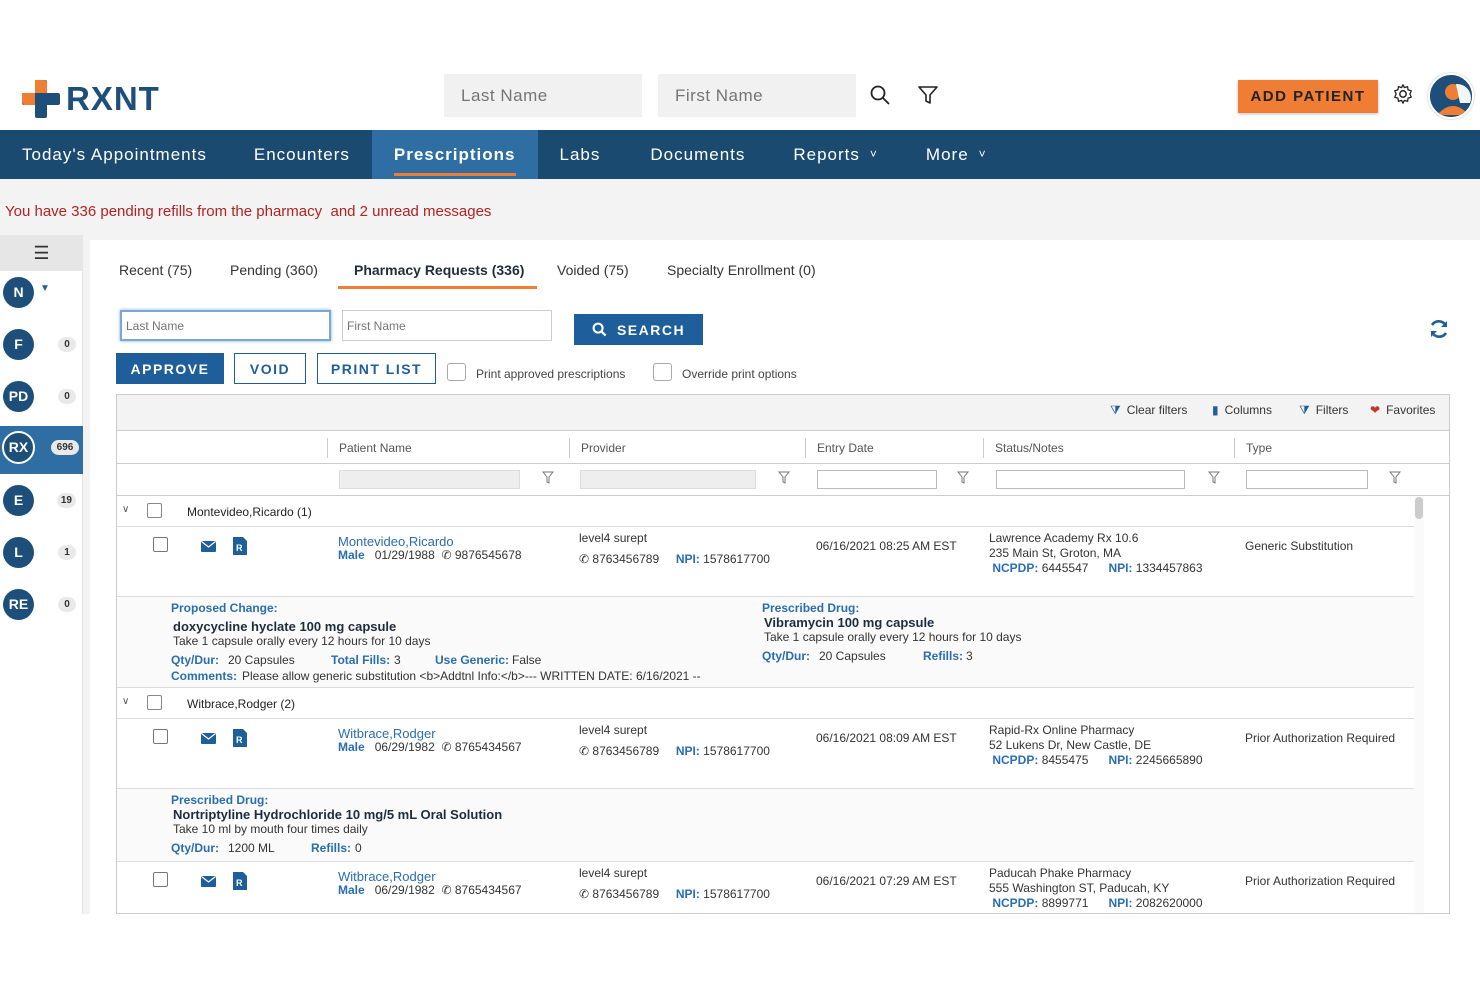 The image size is (1480, 987). I want to click on sidebar-item-f: F 0, so click(41, 347).